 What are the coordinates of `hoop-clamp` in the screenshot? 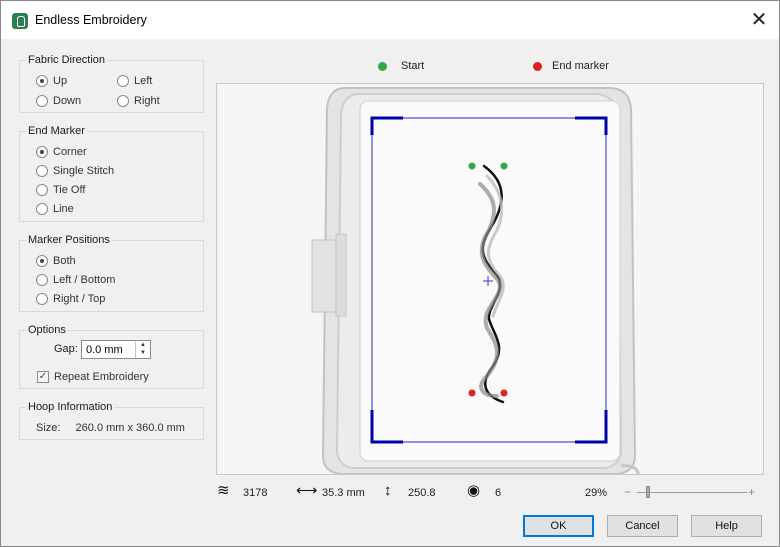 It's located at (324, 276).